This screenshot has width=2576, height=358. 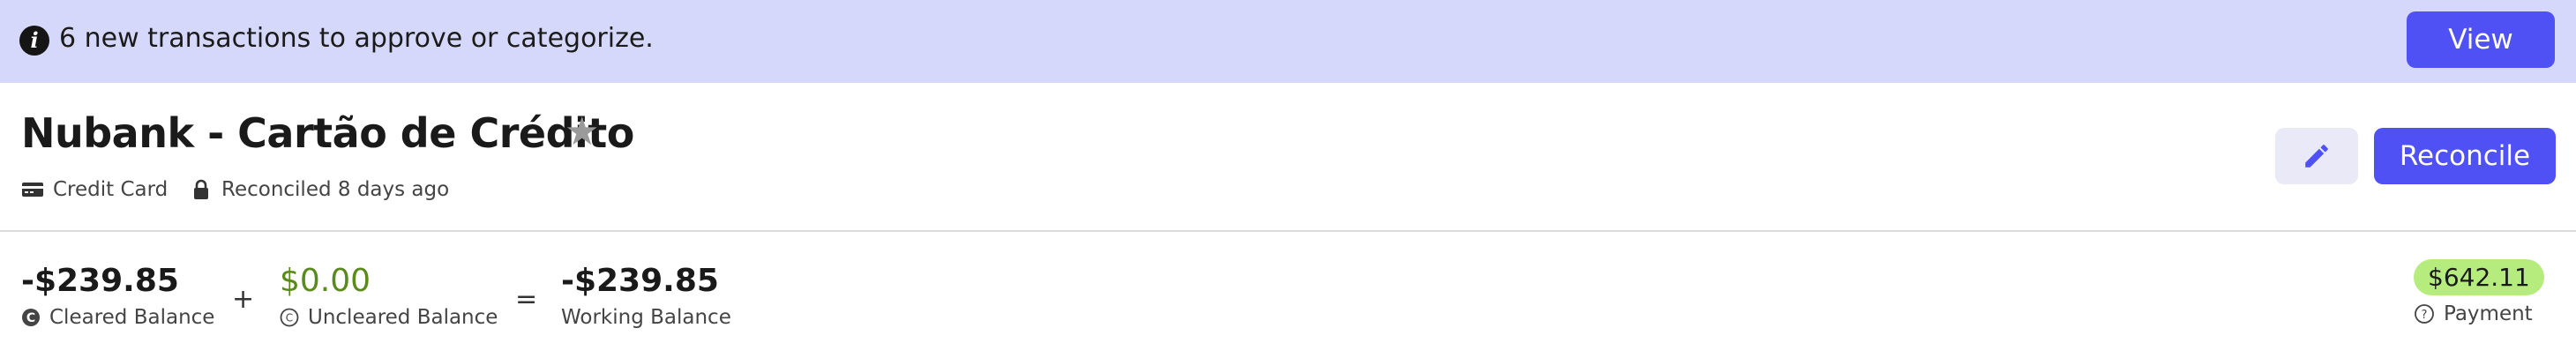 What do you see at coordinates (33, 190) in the screenshot?
I see `credit-card-icon` at bounding box center [33, 190].